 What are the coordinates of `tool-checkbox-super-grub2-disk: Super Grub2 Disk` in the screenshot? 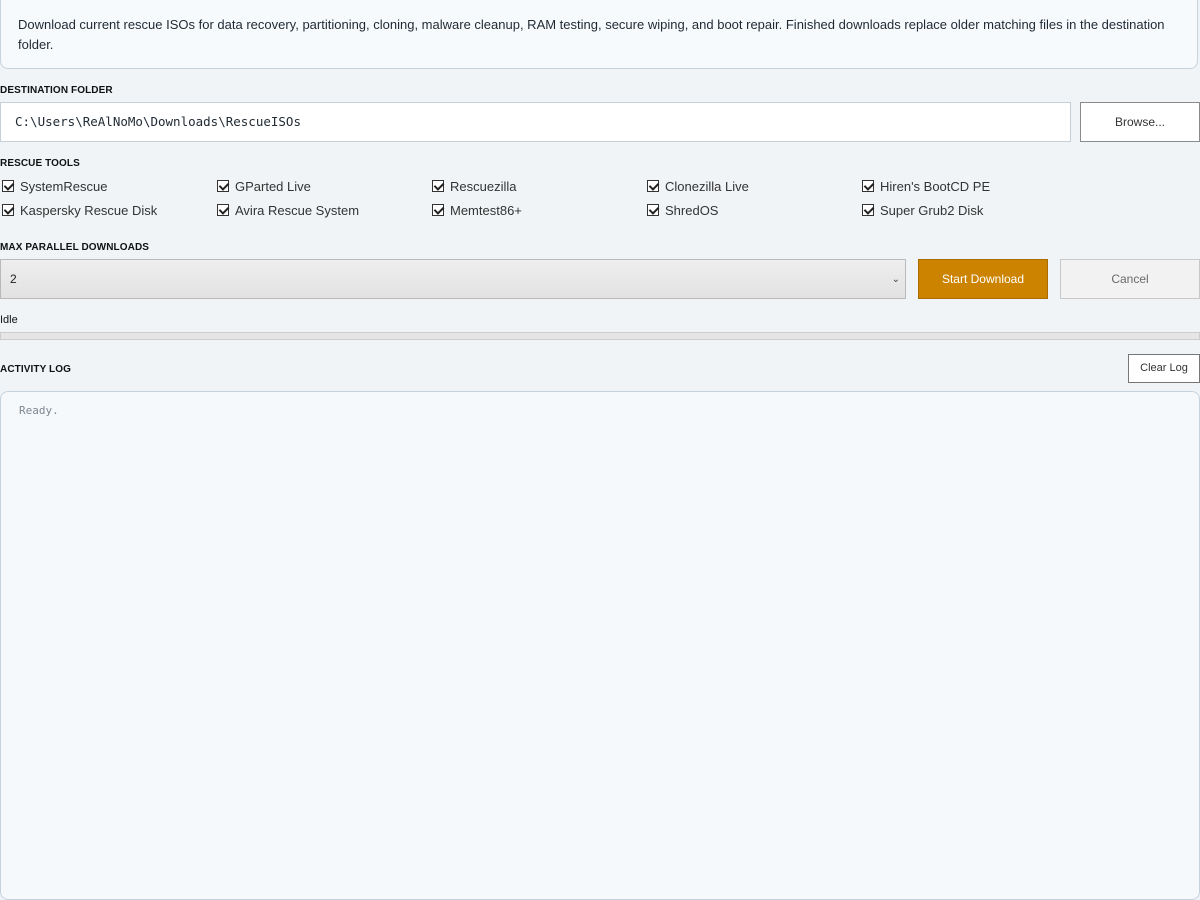 It's located at (922, 210).